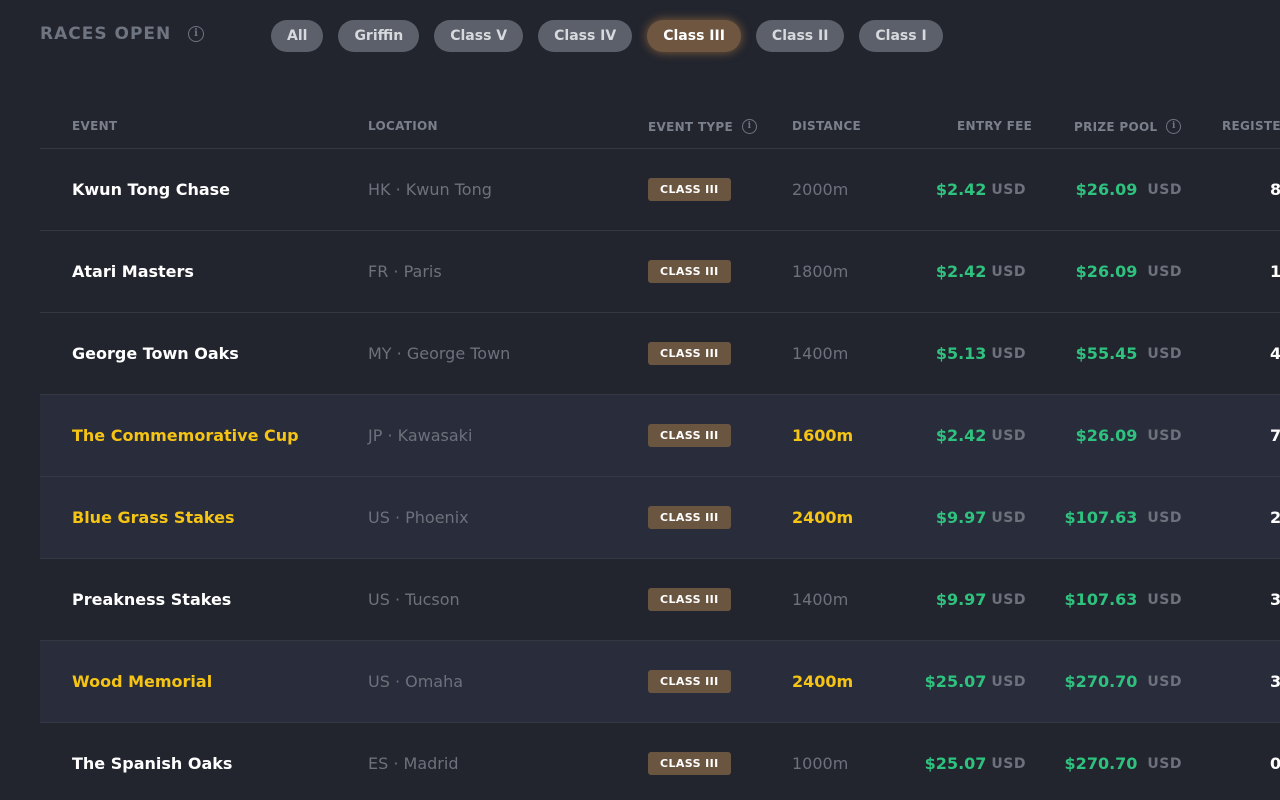 This screenshot has height=800, width=1280. What do you see at coordinates (439, 353) in the screenshot?
I see `event-location: MY · George Town` at bounding box center [439, 353].